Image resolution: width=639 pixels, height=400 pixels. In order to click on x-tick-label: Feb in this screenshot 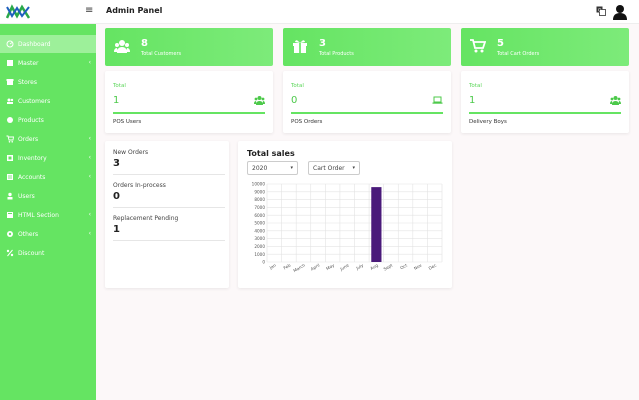, I will do `click(286, 266)`.